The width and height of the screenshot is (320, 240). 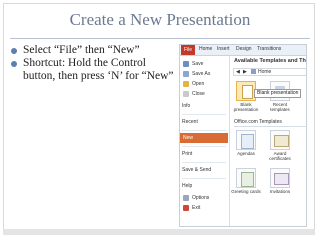 What do you see at coordinates (205, 106) in the screenshot?
I see `menu-item-info: Info` at bounding box center [205, 106].